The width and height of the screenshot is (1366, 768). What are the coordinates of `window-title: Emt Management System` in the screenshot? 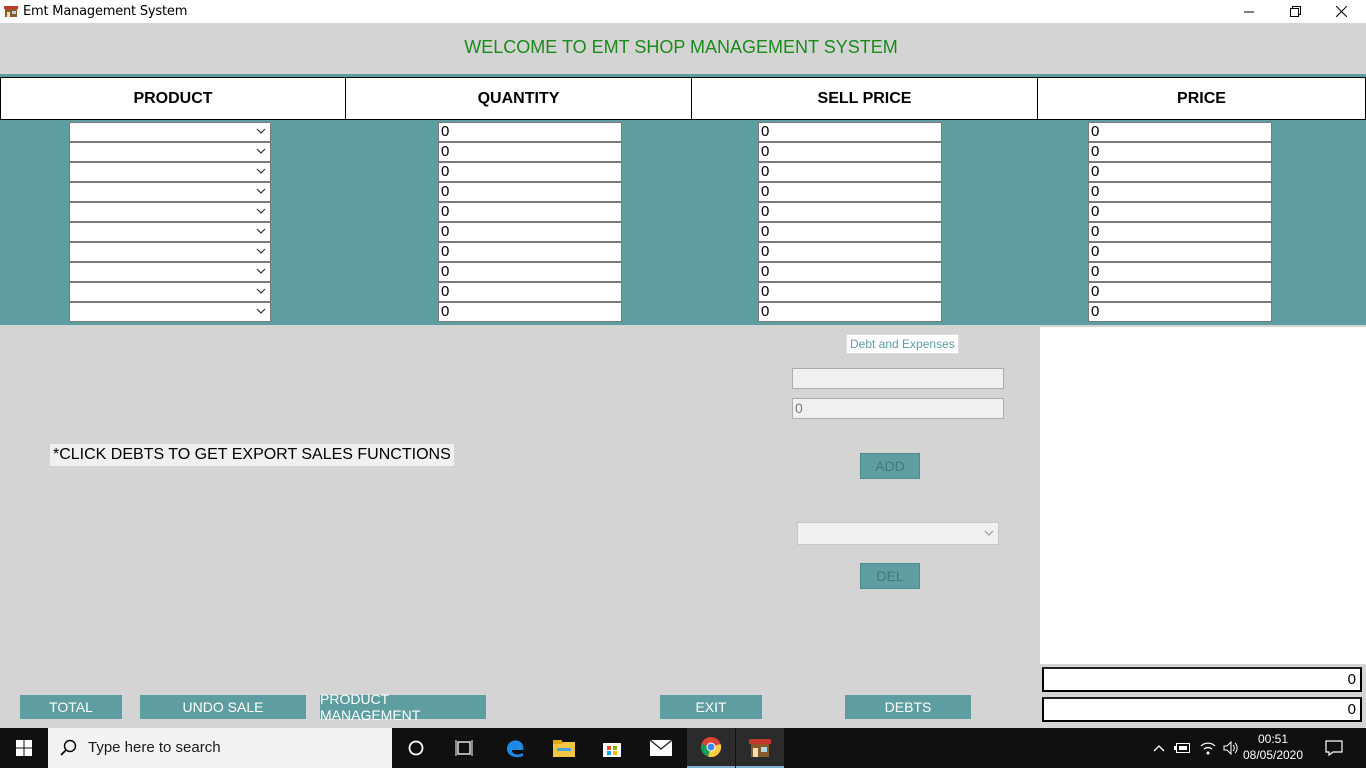 It's located at (105, 11).